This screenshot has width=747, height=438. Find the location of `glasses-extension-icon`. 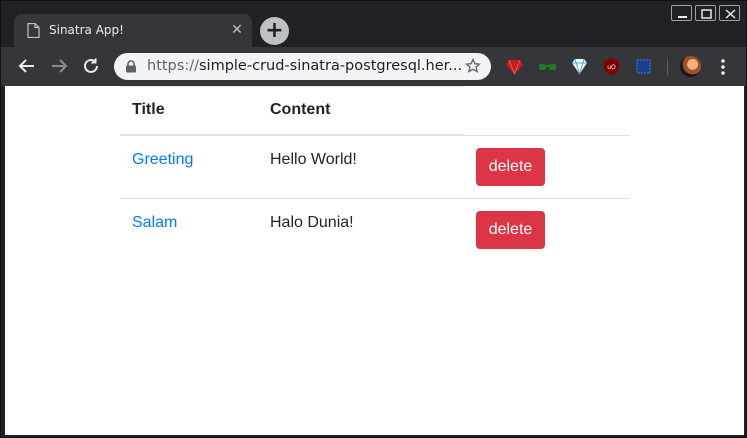

glasses-extension-icon is located at coordinates (547, 66).